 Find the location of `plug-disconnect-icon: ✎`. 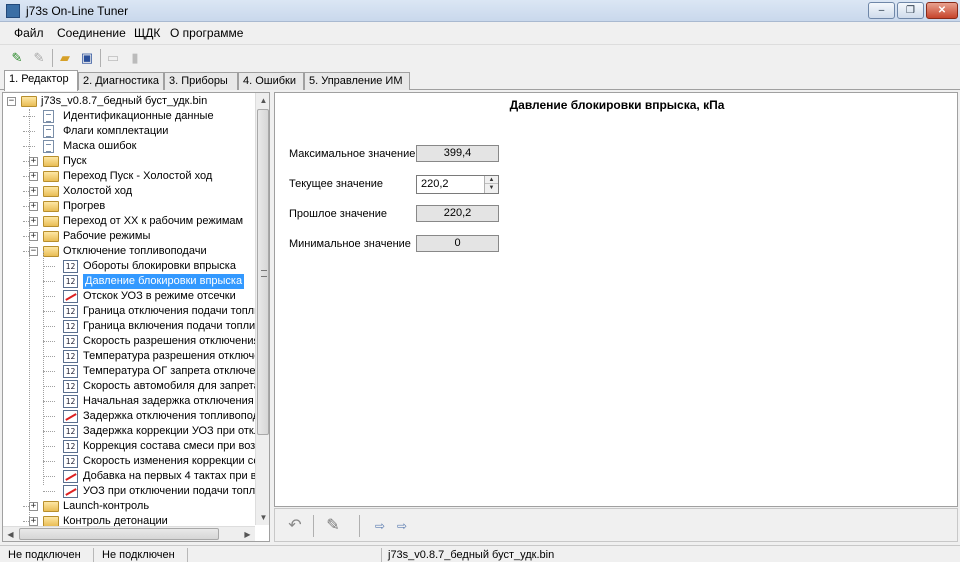

plug-disconnect-icon: ✎ is located at coordinates (39, 58).